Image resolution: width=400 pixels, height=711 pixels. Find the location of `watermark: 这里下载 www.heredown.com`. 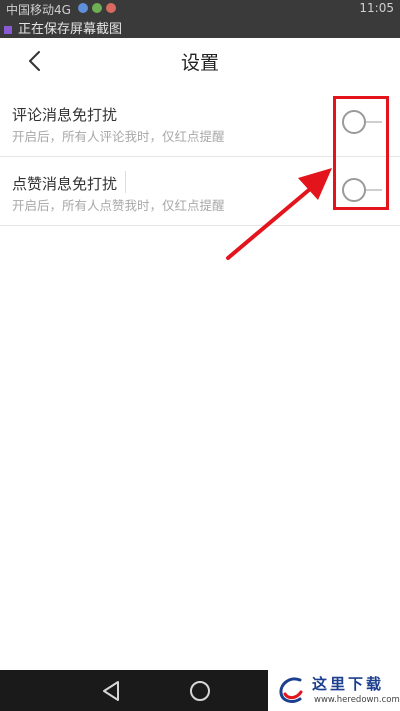

watermark: 这里下载 www.heredown.com is located at coordinates (334, 690).